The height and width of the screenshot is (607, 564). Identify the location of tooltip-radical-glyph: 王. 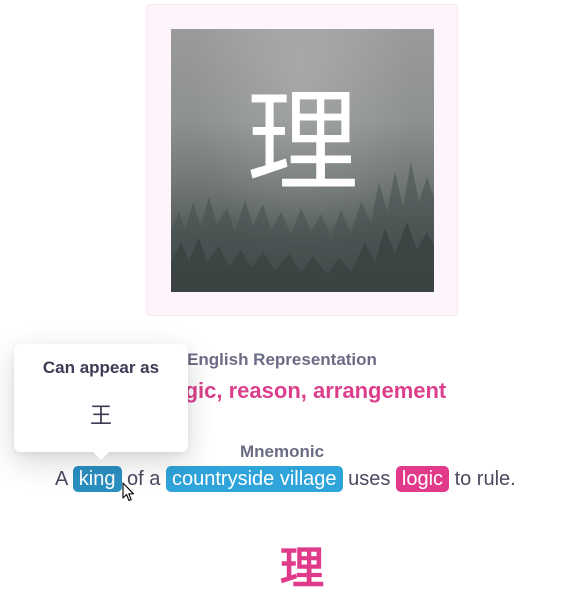
(100, 416).